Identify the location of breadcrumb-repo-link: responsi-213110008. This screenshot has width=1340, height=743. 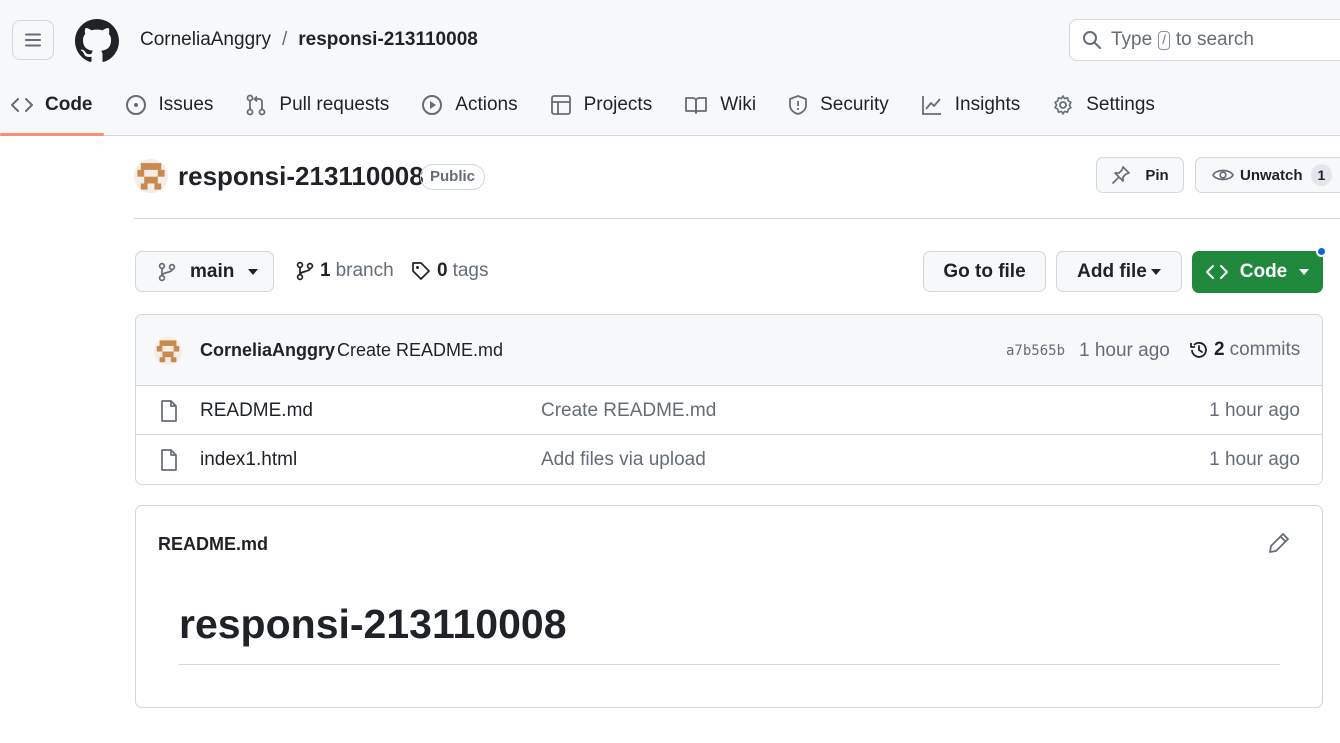
(388, 40).